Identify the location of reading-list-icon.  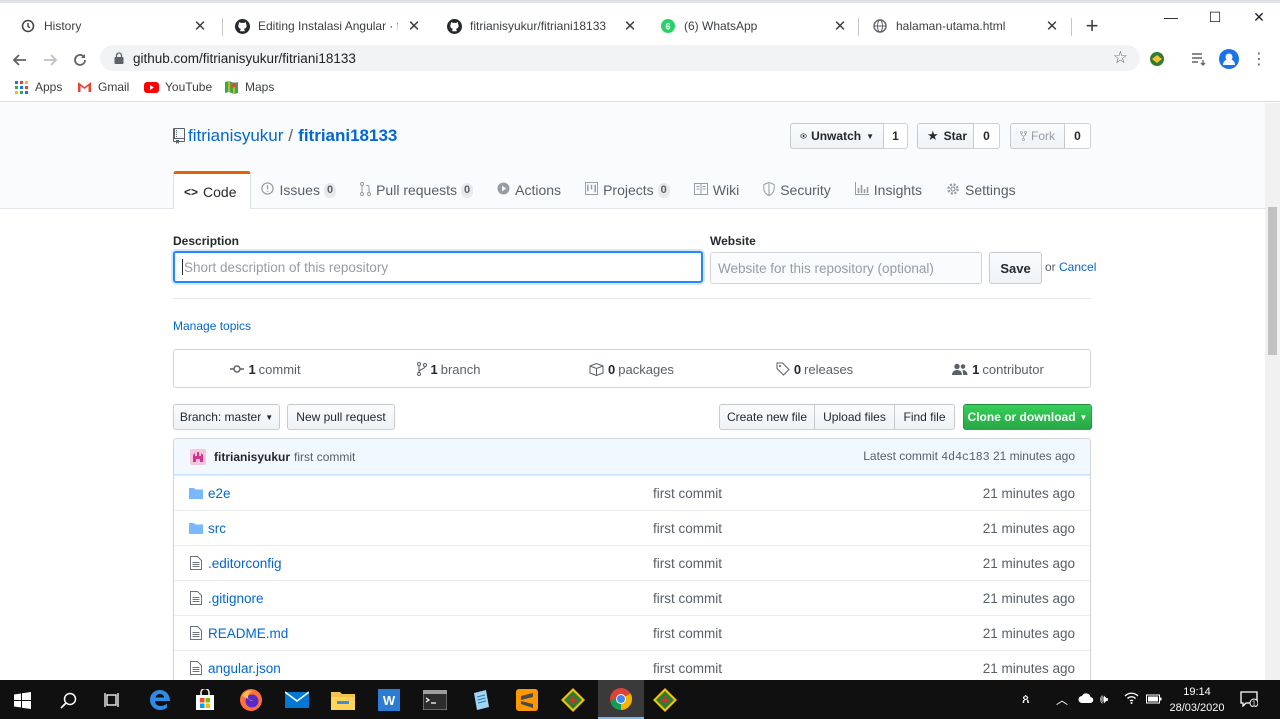
(1199, 59).